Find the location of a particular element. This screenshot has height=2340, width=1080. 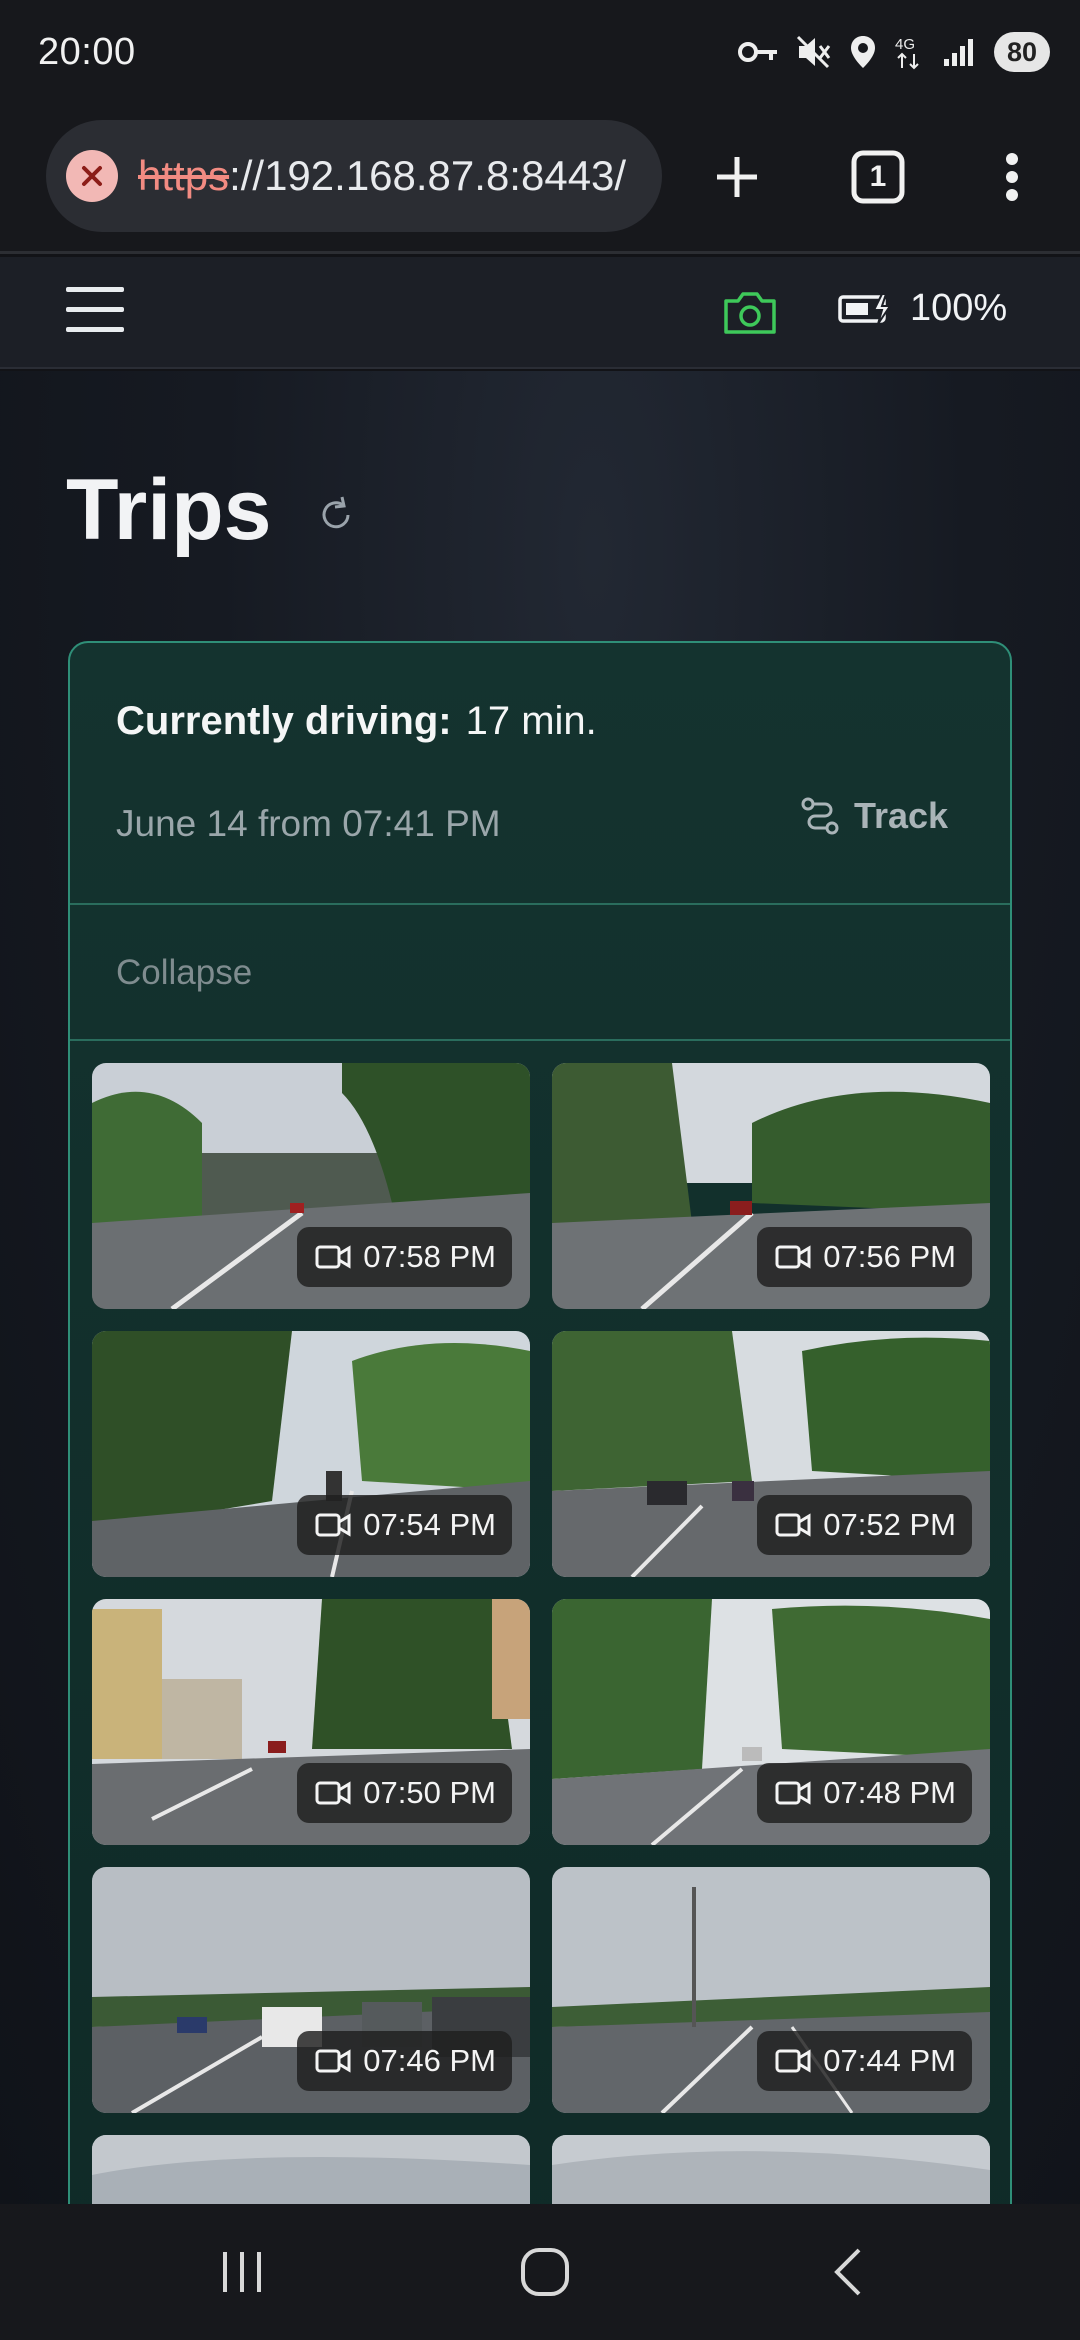

clip-thumbnail: 07:56 PM is located at coordinates (771, 1186).